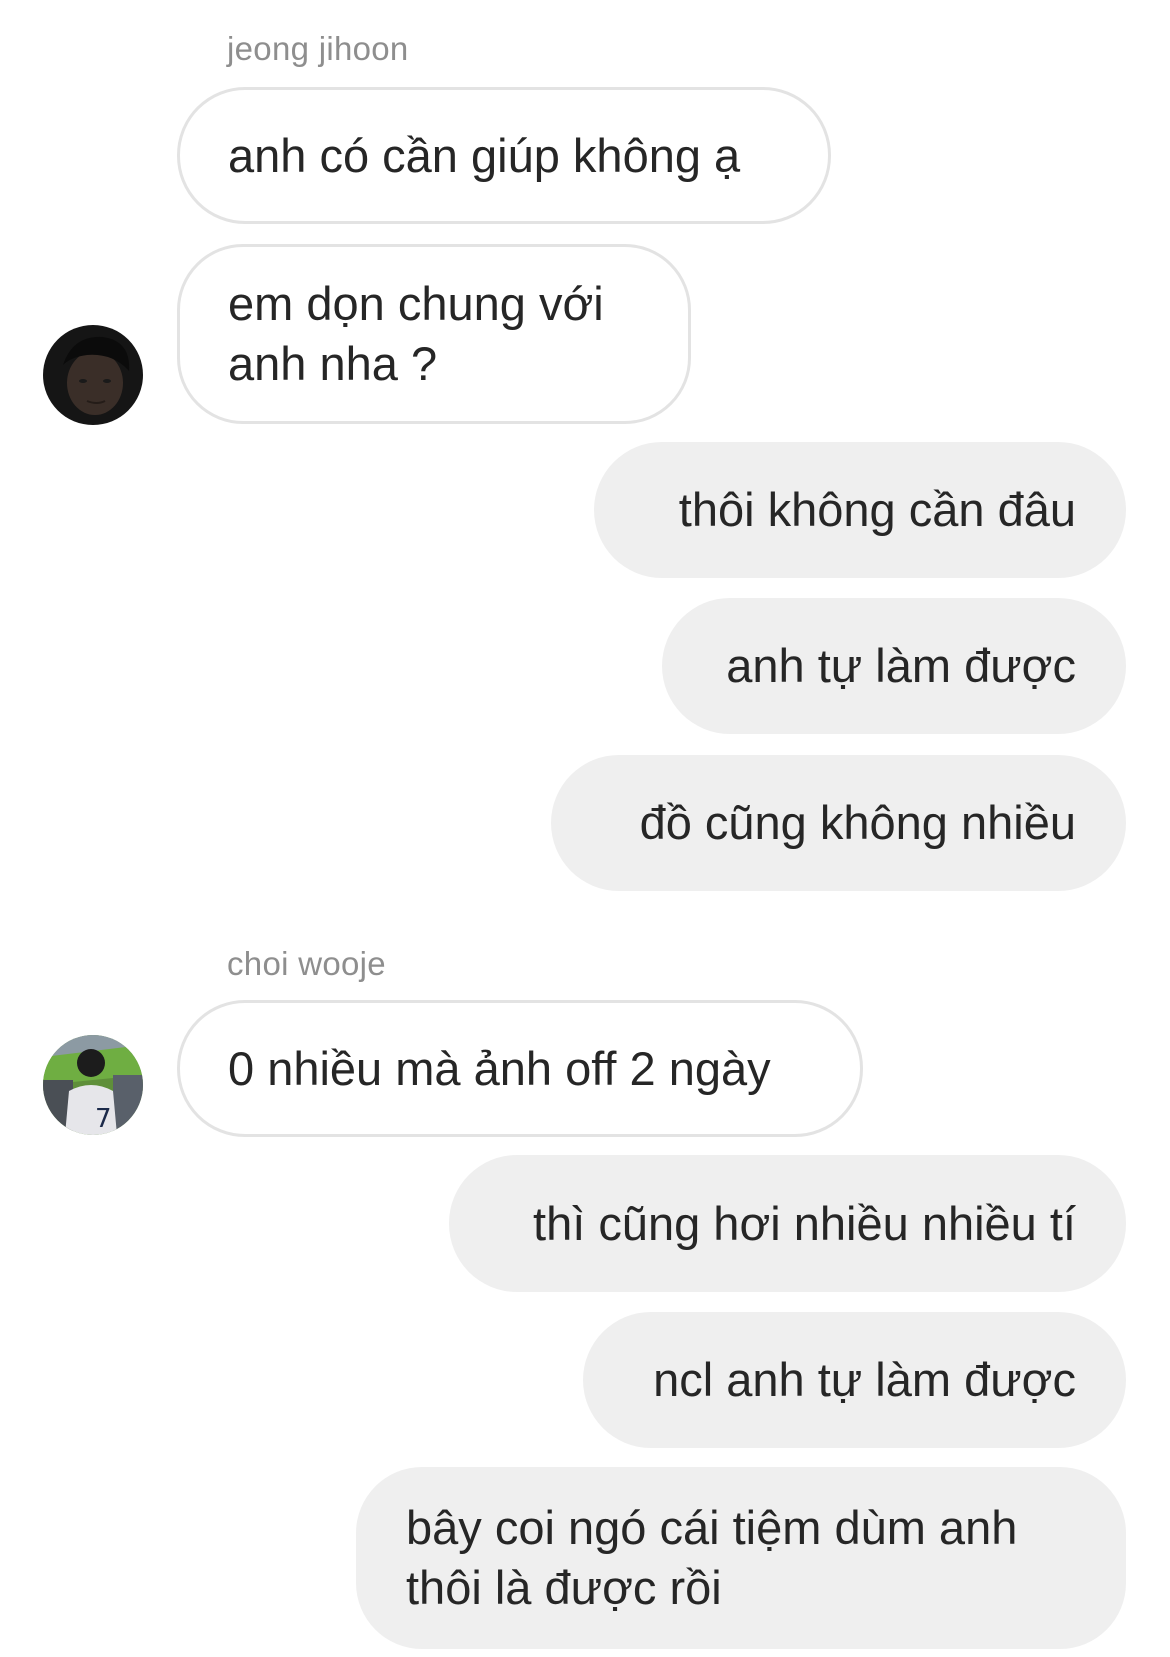 Image resolution: width=1170 pixels, height=1657 pixels. What do you see at coordinates (901, 665) in the screenshot?
I see `message-text: anh tự làm được` at bounding box center [901, 665].